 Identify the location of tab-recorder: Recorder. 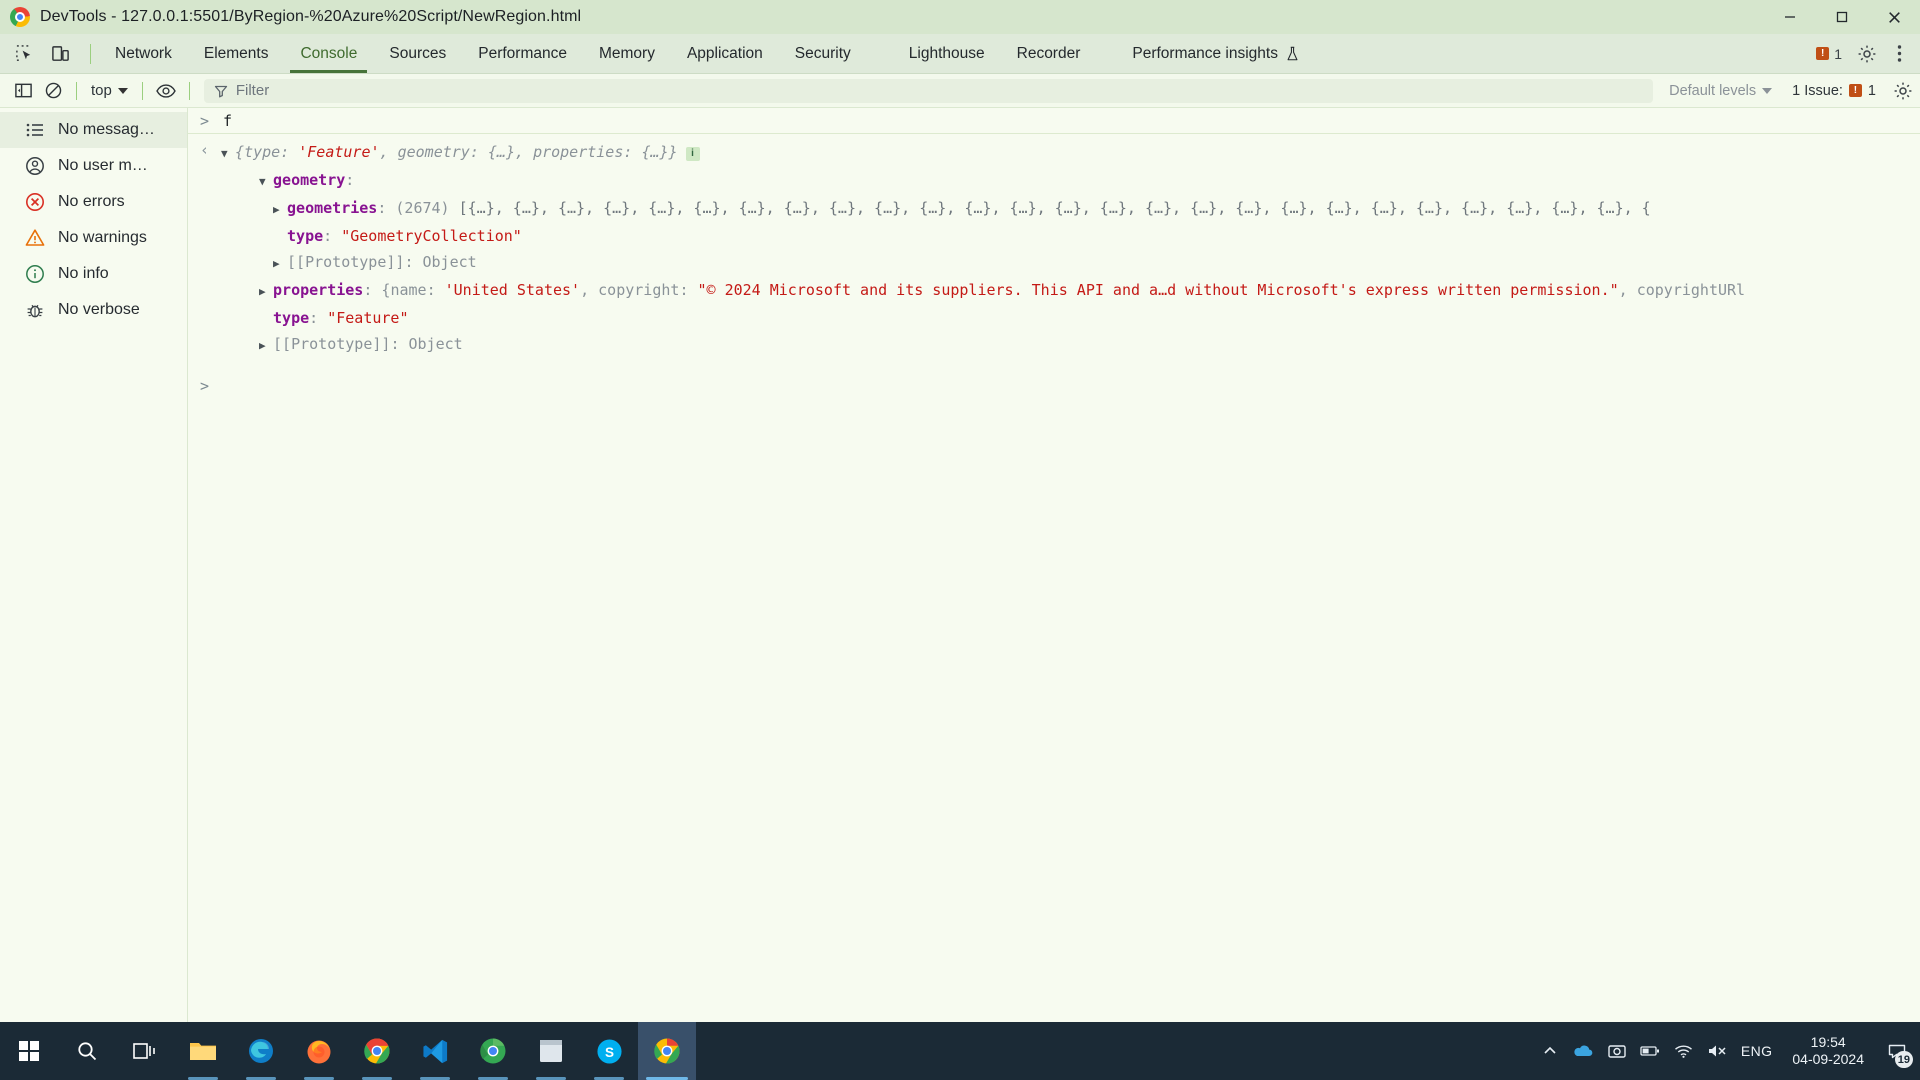
(1049, 53).